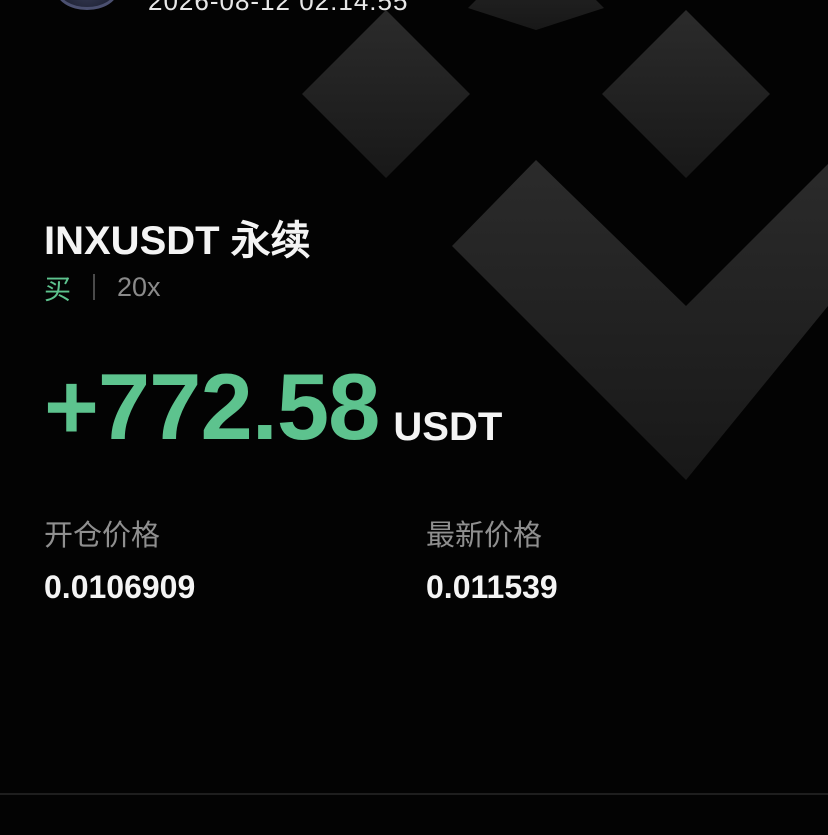 The width and height of the screenshot is (828, 835). I want to click on mark-price-label: 最新价格, so click(484, 536).